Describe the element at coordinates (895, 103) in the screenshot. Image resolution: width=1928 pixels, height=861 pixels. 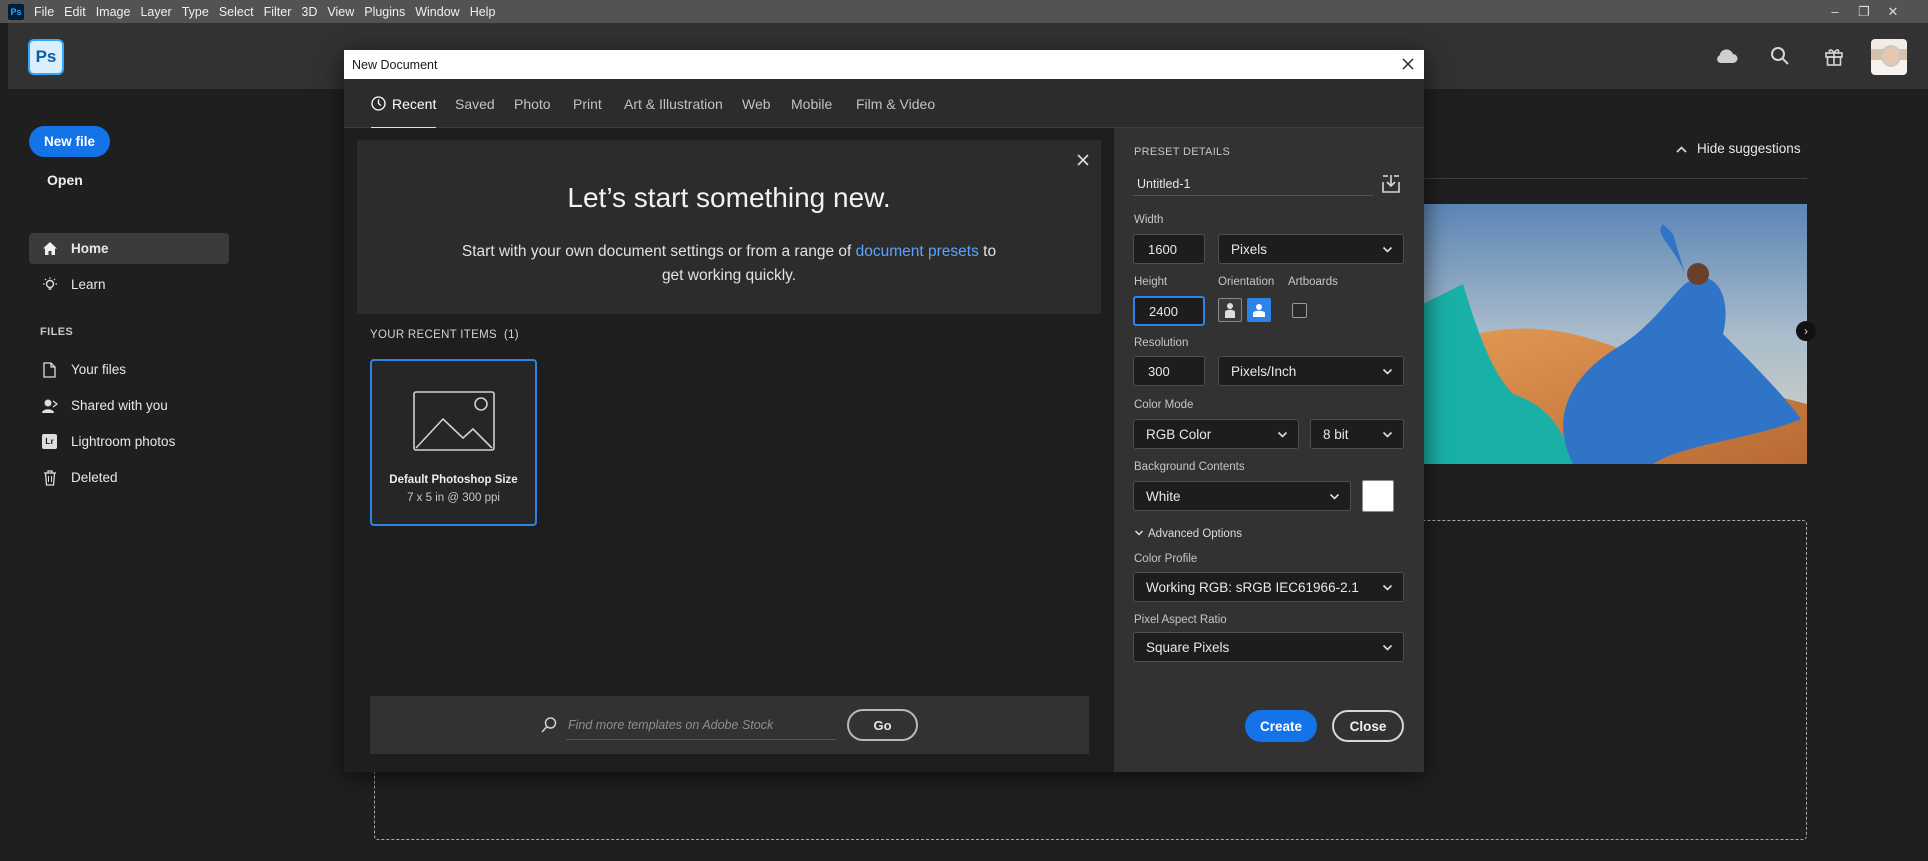
I see `tab-film-video: Film & Video` at that location.